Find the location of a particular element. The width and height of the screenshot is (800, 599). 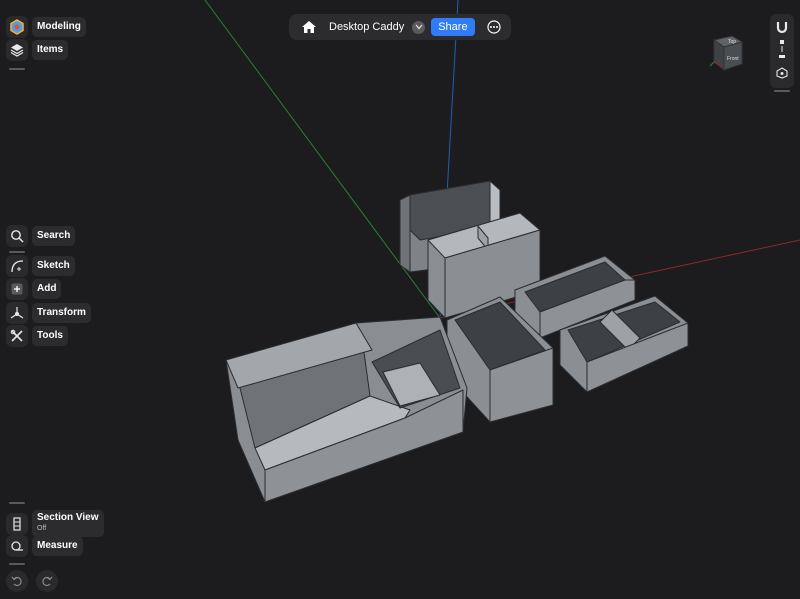

redo-button is located at coordinates (47, 581).